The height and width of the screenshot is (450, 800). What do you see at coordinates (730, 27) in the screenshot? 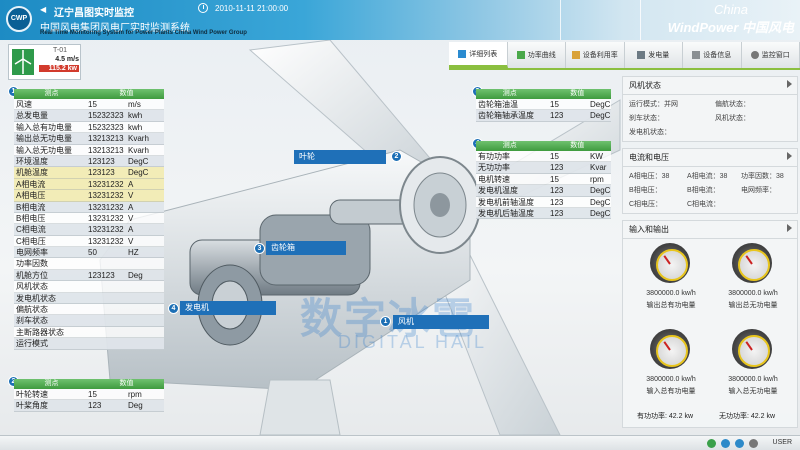
I see `brand-windpower: WindPower 中国风电` at bounding box center [730, 27].